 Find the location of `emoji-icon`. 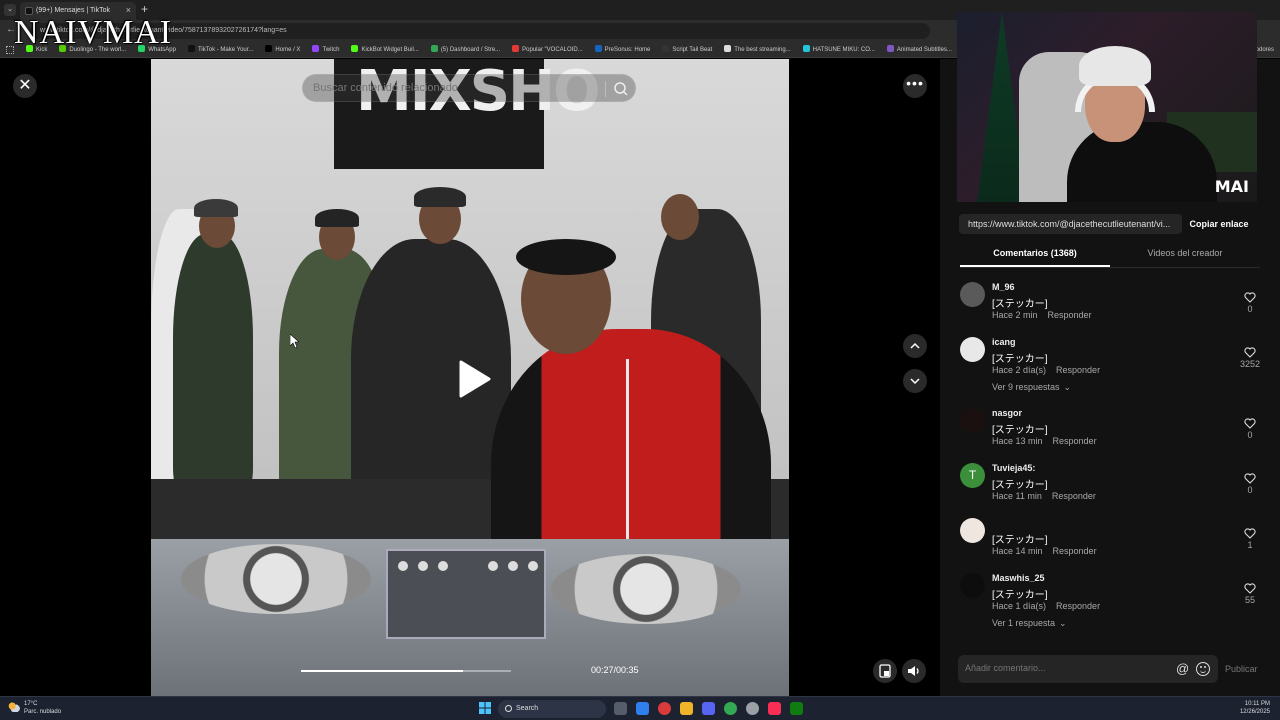

emoji-icon is located at coordinates (1203, 669).